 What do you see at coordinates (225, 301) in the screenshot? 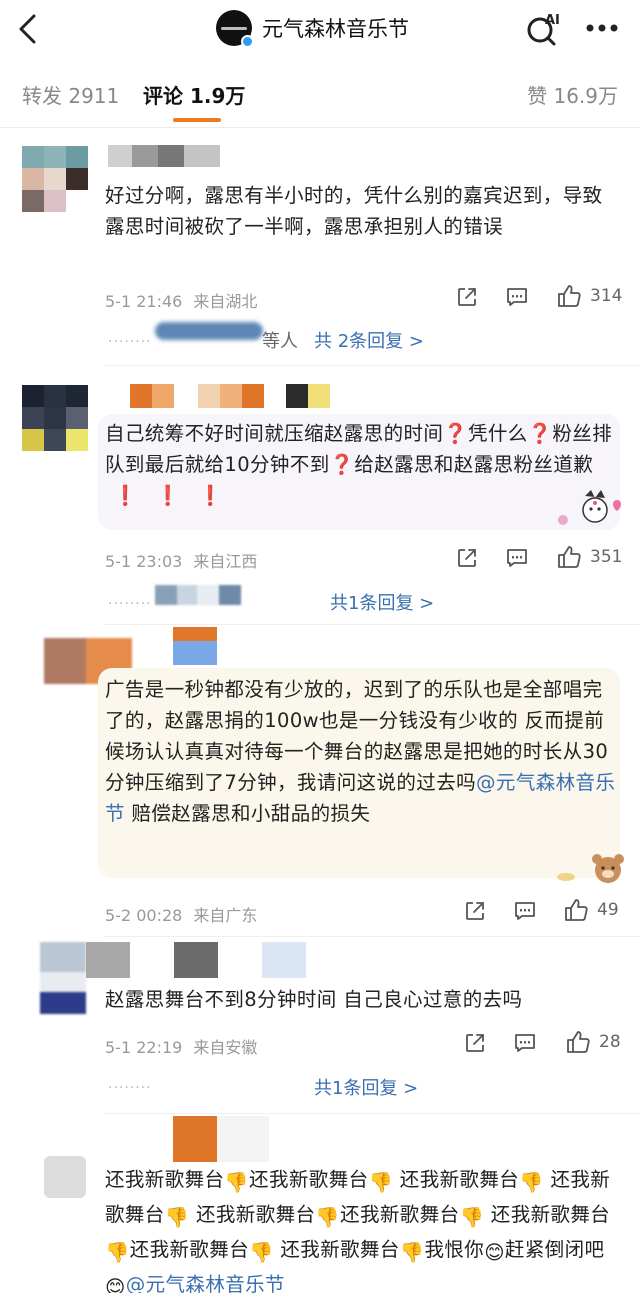
I see `comment-location: 来自湖北` at bounding box center [225, 301].